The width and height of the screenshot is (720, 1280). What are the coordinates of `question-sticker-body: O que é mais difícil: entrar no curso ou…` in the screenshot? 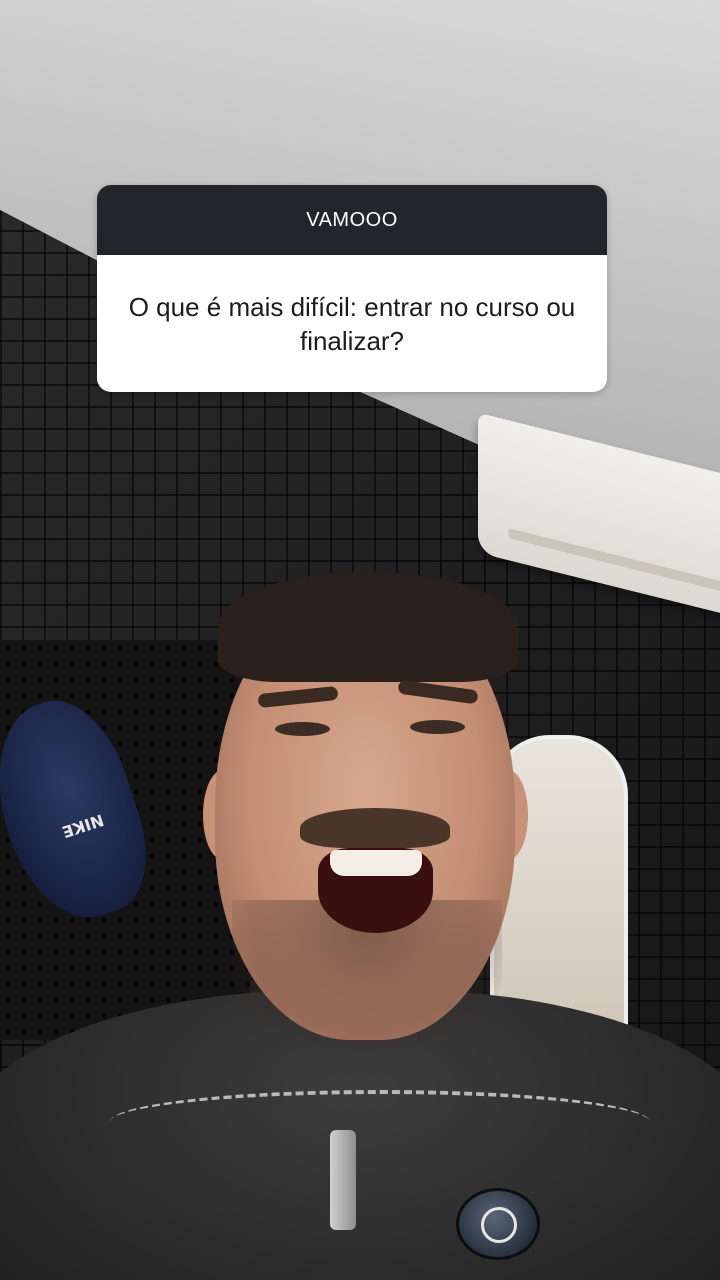 It's located at (352, 323).